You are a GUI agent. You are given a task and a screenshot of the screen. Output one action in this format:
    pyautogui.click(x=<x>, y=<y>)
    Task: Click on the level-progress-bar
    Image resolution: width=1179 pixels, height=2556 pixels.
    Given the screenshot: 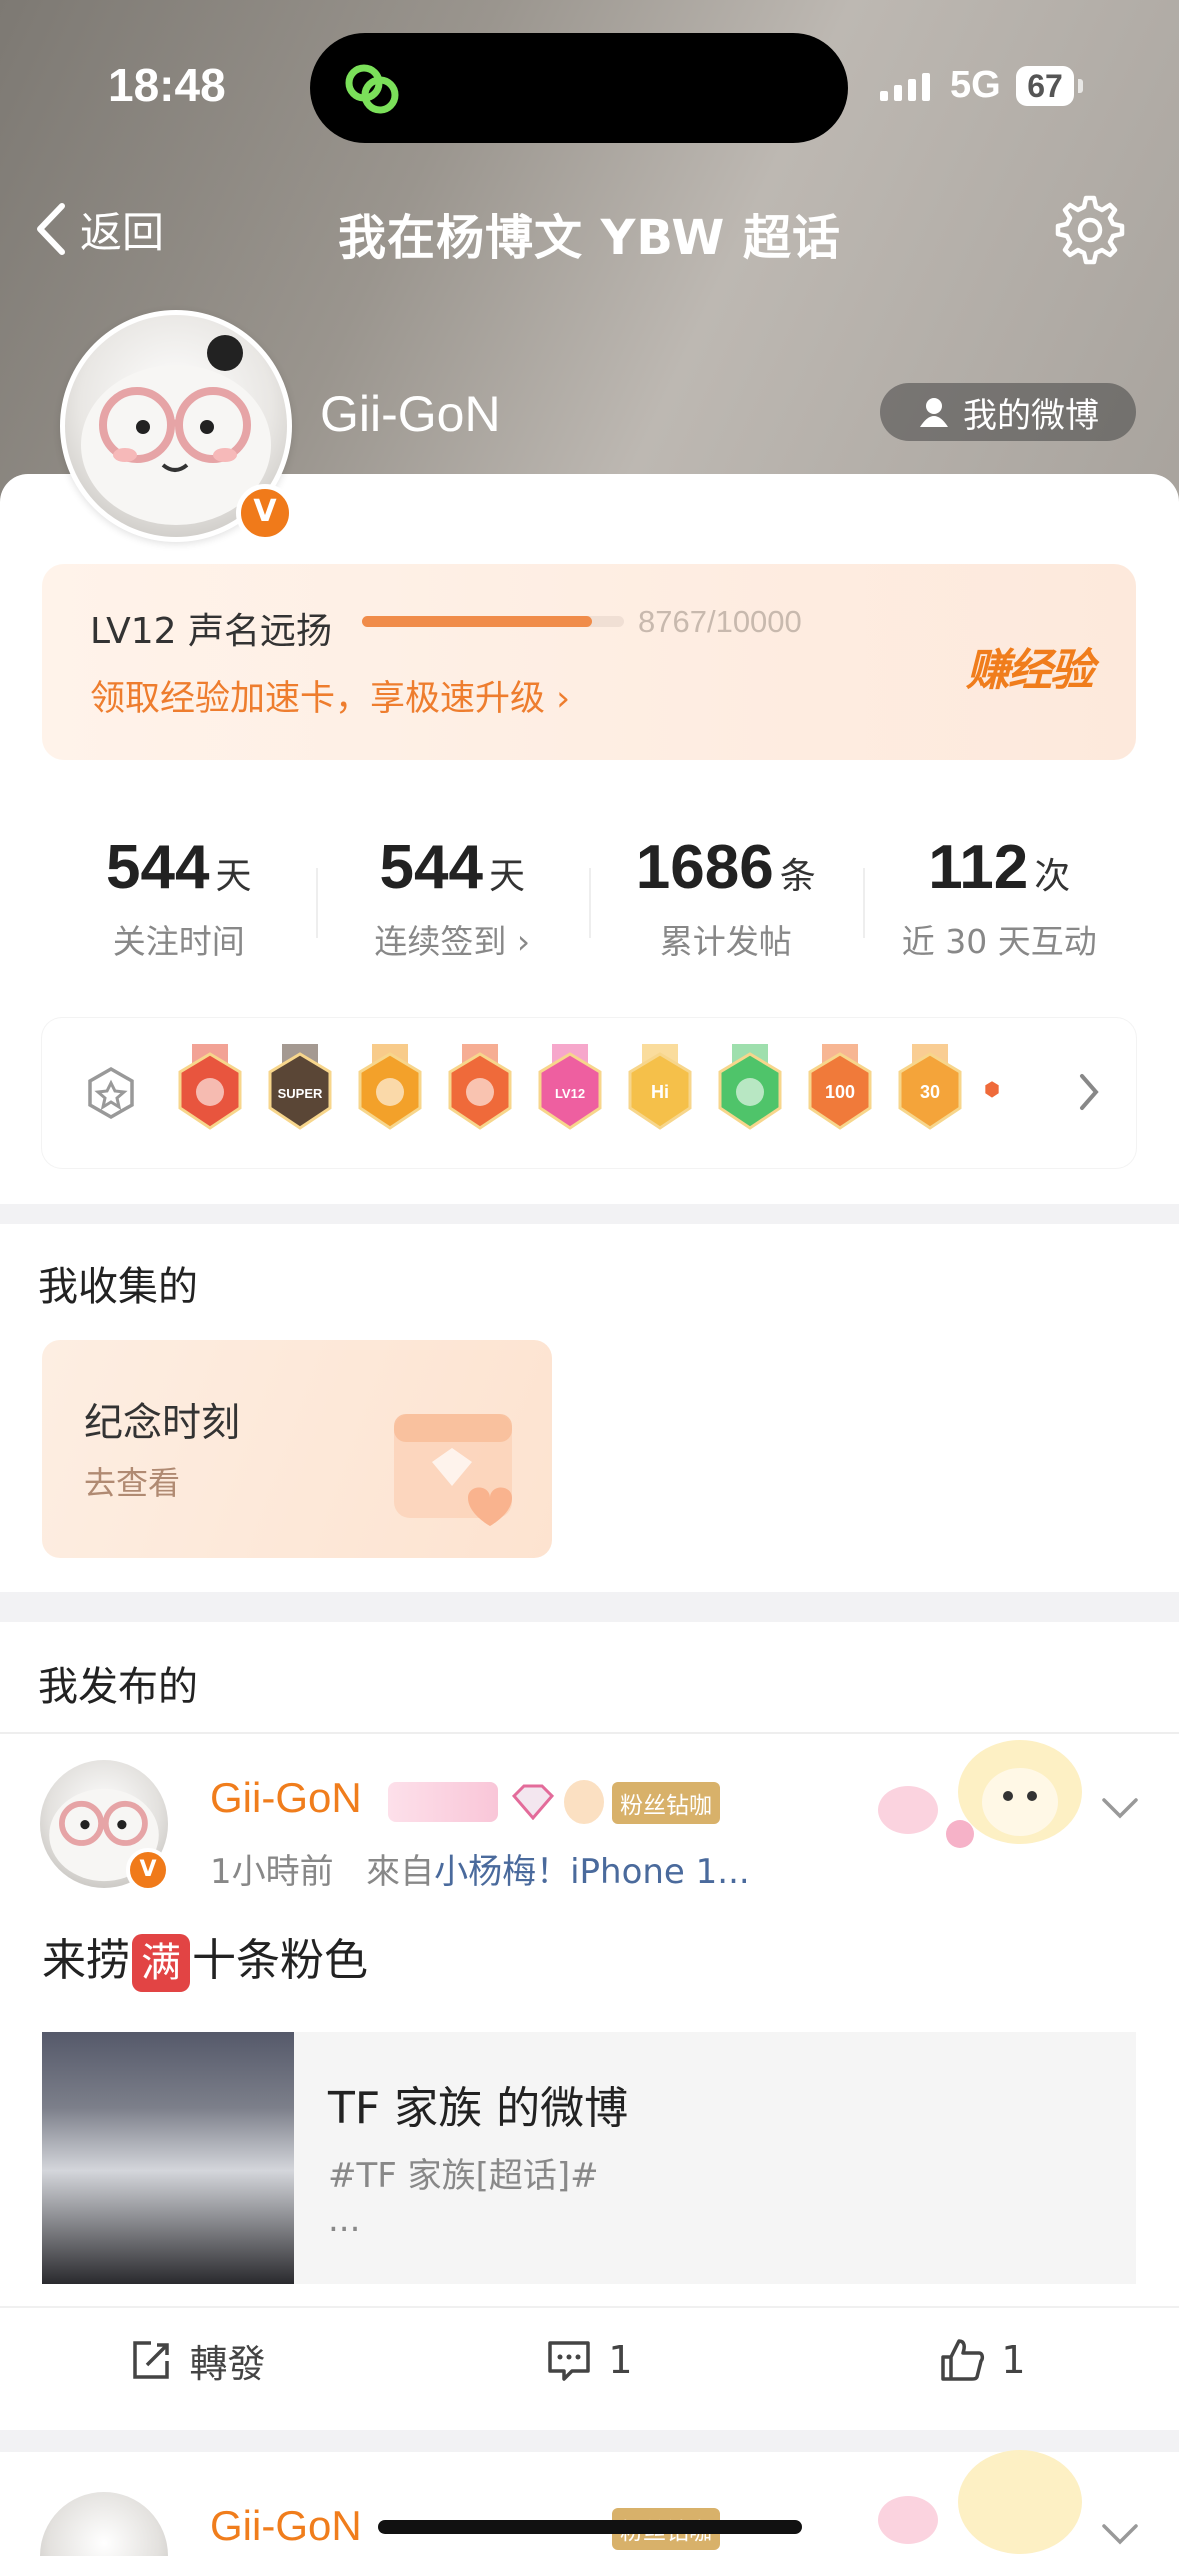 What is the action you would take?
    pyautogui.click(x=493, y=621)
    